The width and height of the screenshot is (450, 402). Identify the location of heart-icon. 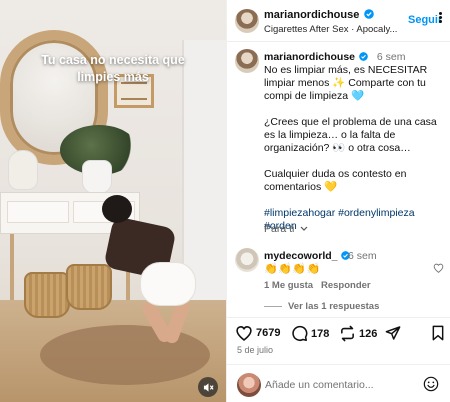
(244, 333).